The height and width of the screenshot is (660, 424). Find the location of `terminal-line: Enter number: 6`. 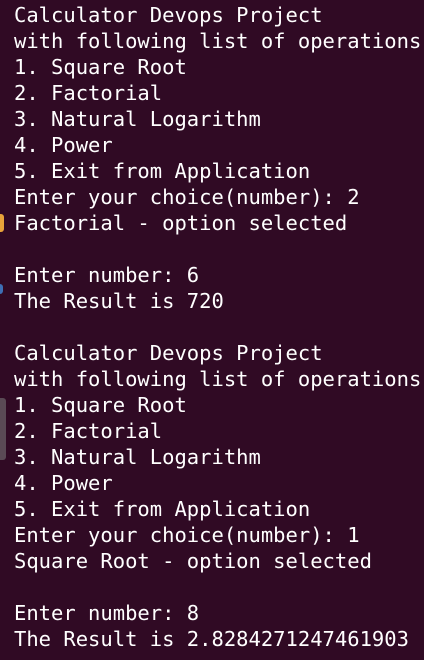

terminal-line: Enter number: 6 is located at coordinates (107, 275).